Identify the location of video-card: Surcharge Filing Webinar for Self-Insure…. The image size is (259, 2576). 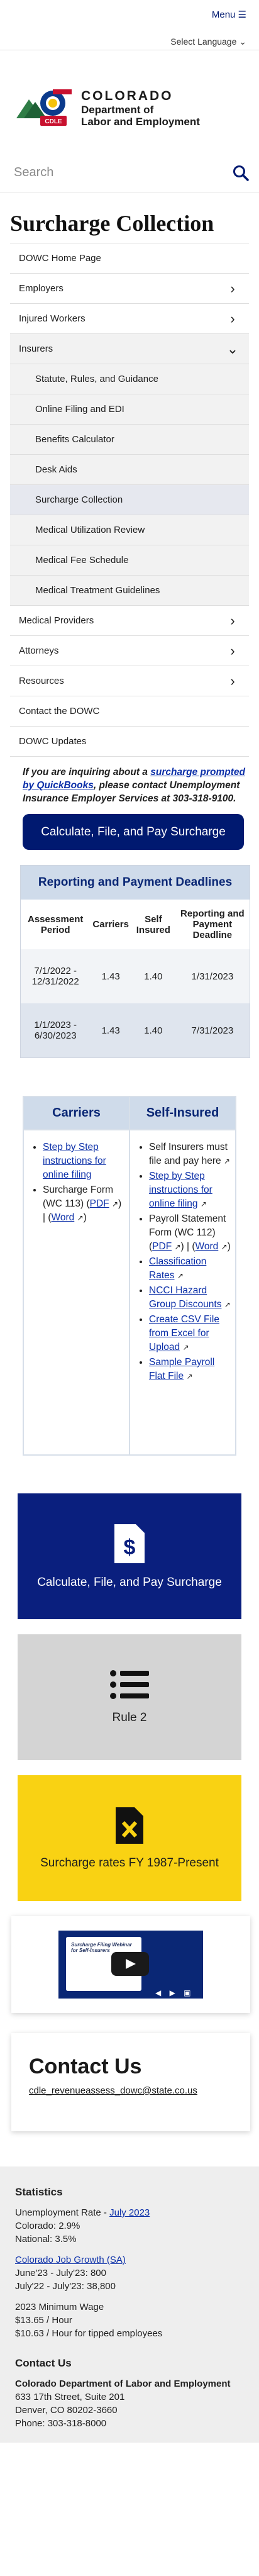
(130, 1964).